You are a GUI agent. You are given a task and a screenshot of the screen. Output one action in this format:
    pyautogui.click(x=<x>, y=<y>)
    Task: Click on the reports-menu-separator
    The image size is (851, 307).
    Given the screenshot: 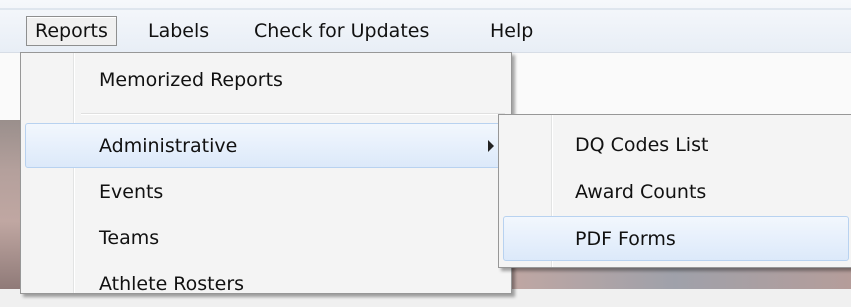 What is the action you would take?
    pyautogui.click(x=293, y=114)
    